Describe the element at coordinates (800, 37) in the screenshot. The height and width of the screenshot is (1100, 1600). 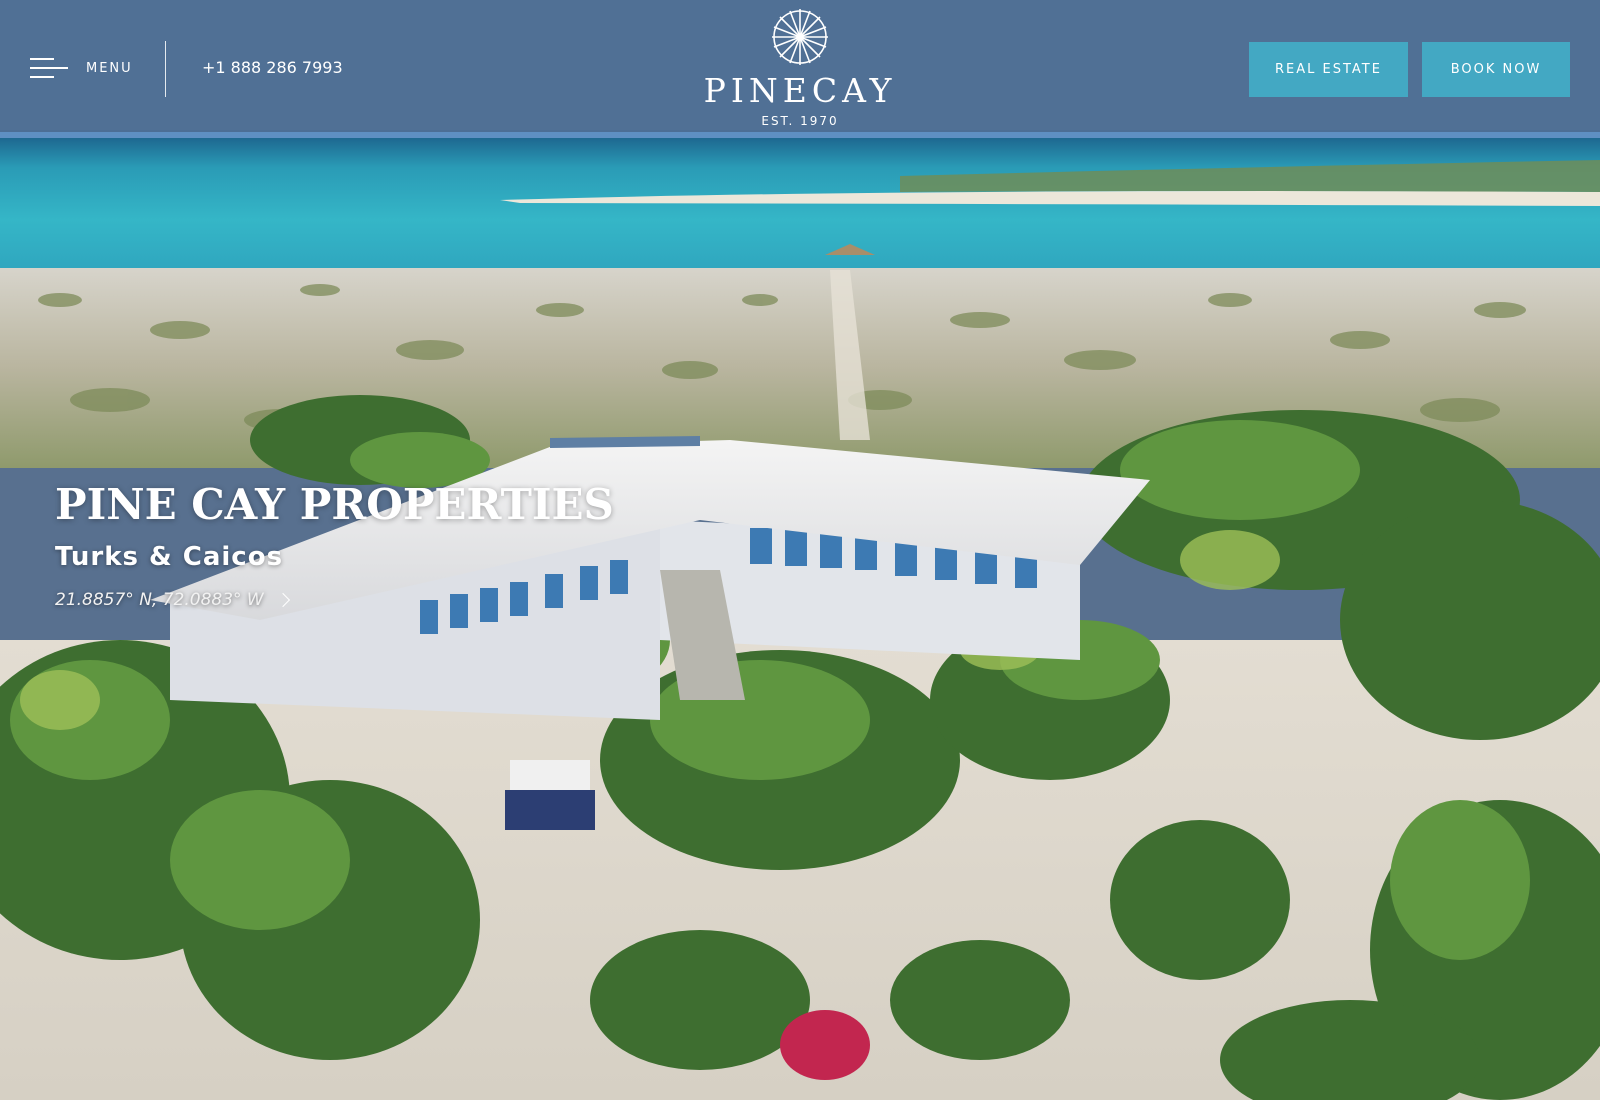
I see `starburst-logo-icon` at that location.